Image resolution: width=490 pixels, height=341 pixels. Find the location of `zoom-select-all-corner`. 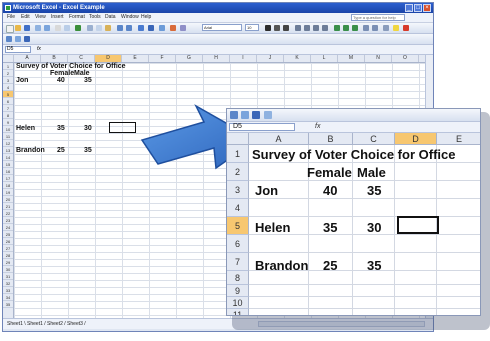

zoom-select-all-corner is located at coordinates (238, 139).